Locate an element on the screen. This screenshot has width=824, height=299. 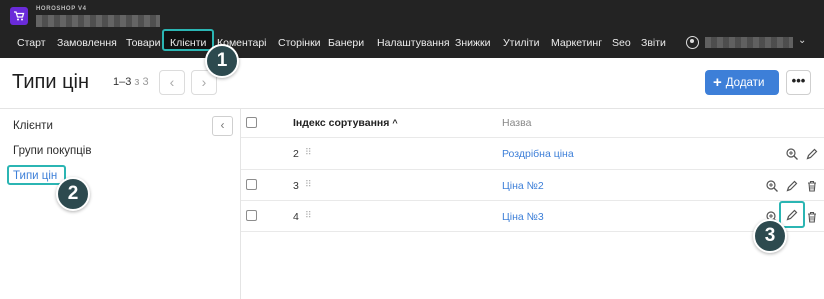
name-header: Назва is located at coordinates (517, 123).